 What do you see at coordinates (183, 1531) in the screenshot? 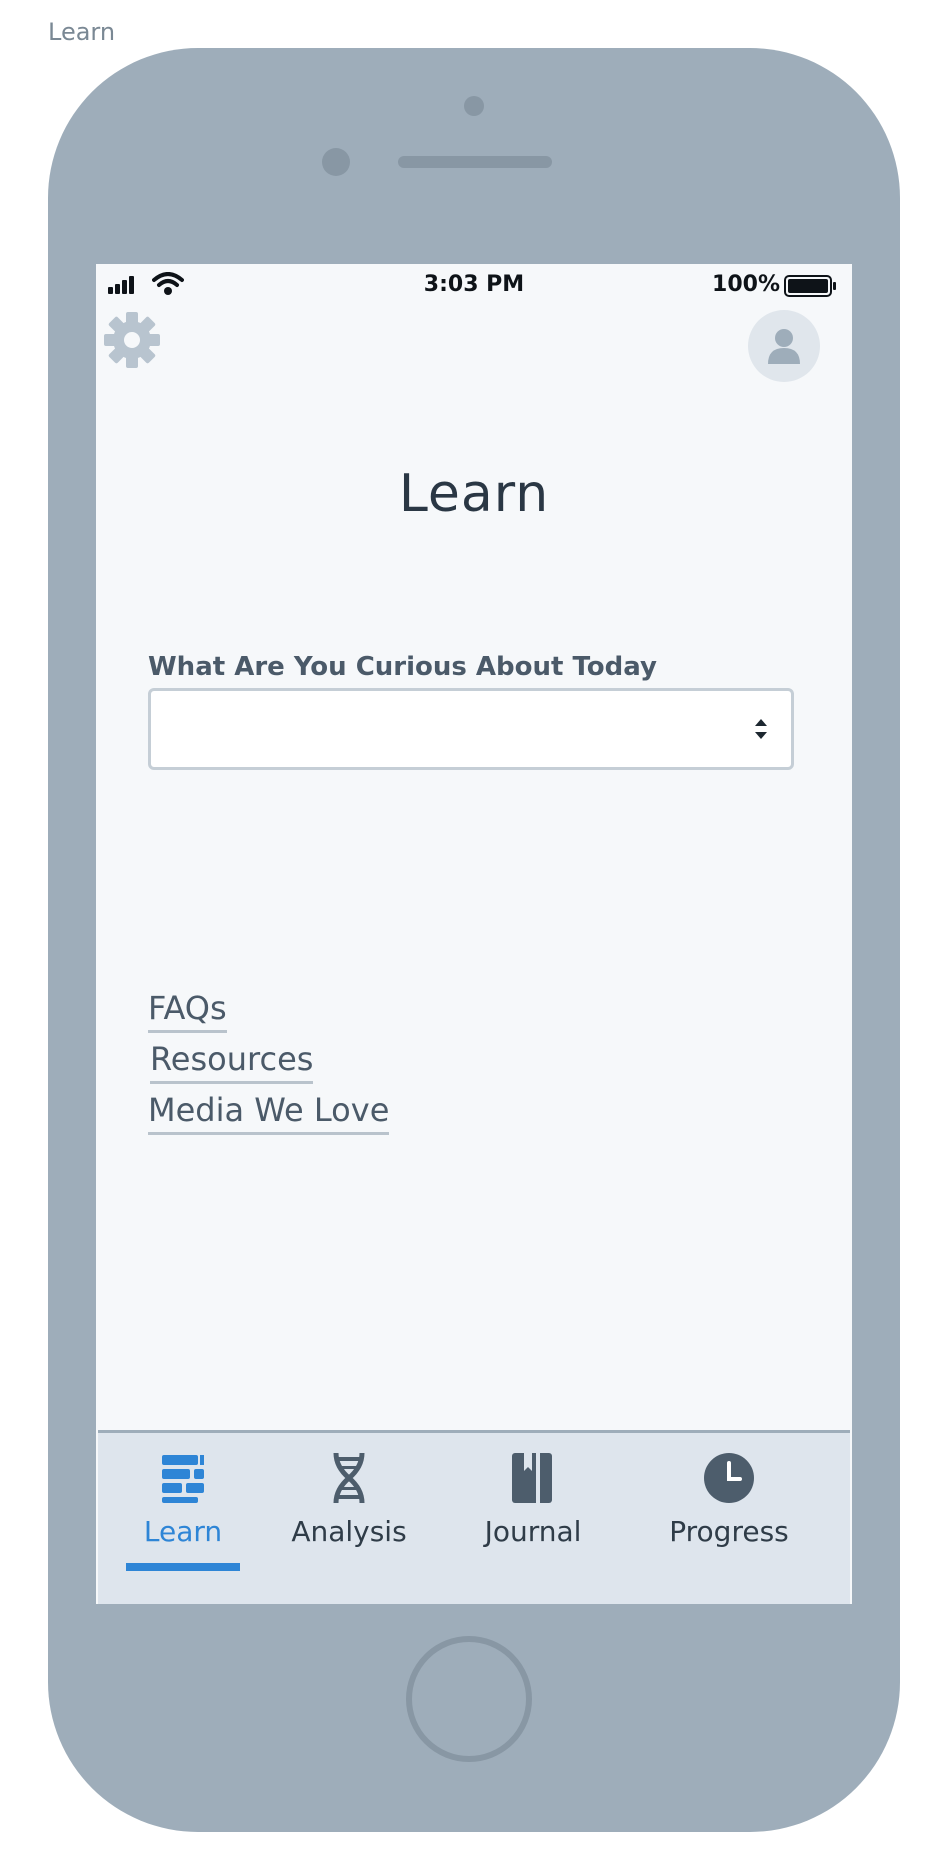
I see `tab-learn-label: Learn` at bounding box center [183, 1531].